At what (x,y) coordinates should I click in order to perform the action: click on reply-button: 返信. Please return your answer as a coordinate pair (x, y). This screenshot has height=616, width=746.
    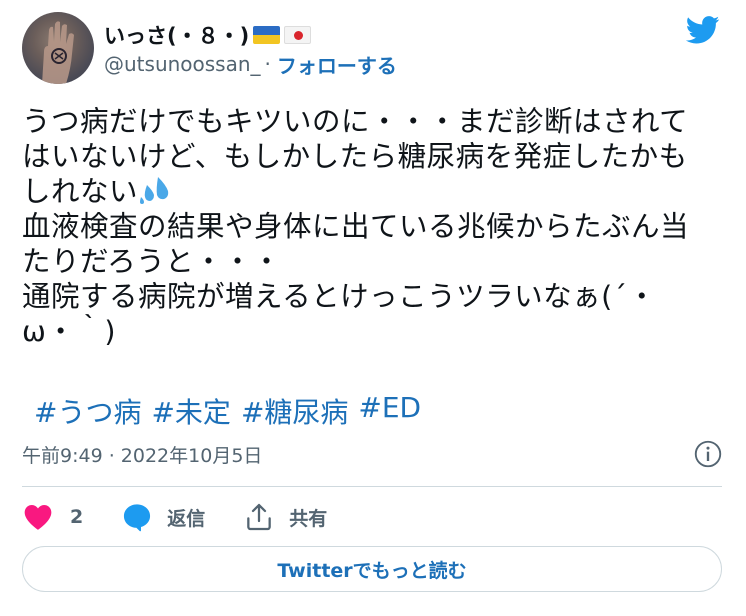
    Looking at the image, I should click on (163, 517).